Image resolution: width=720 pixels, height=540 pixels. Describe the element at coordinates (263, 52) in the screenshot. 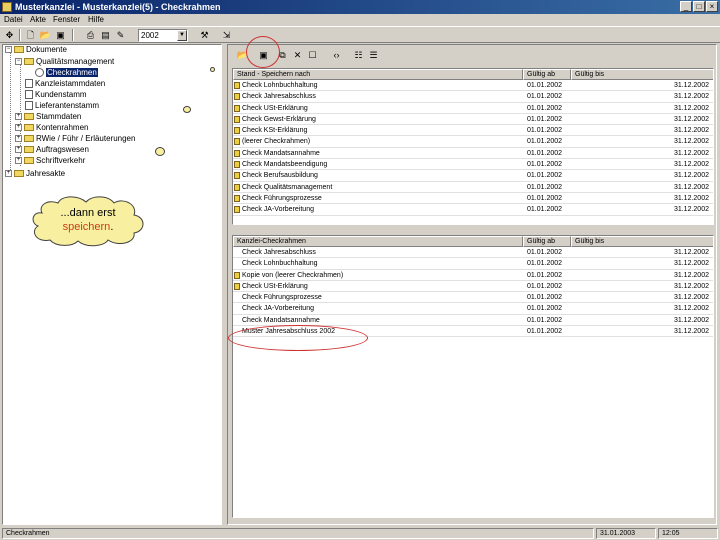

I see `save-highlight-circle` at that location.